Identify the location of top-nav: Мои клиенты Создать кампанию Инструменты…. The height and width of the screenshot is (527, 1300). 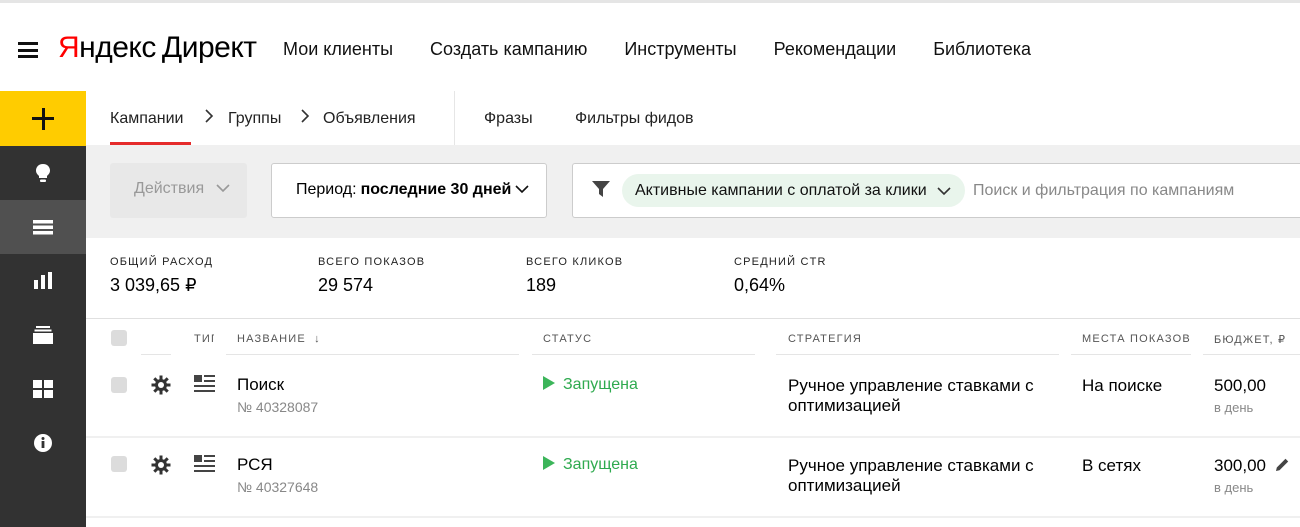
(657, 49).